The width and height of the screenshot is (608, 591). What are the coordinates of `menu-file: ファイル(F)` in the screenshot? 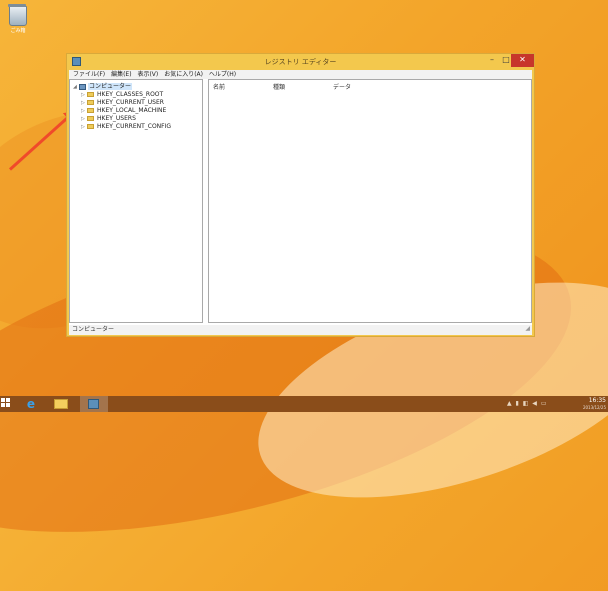 It's located at (89, 74).